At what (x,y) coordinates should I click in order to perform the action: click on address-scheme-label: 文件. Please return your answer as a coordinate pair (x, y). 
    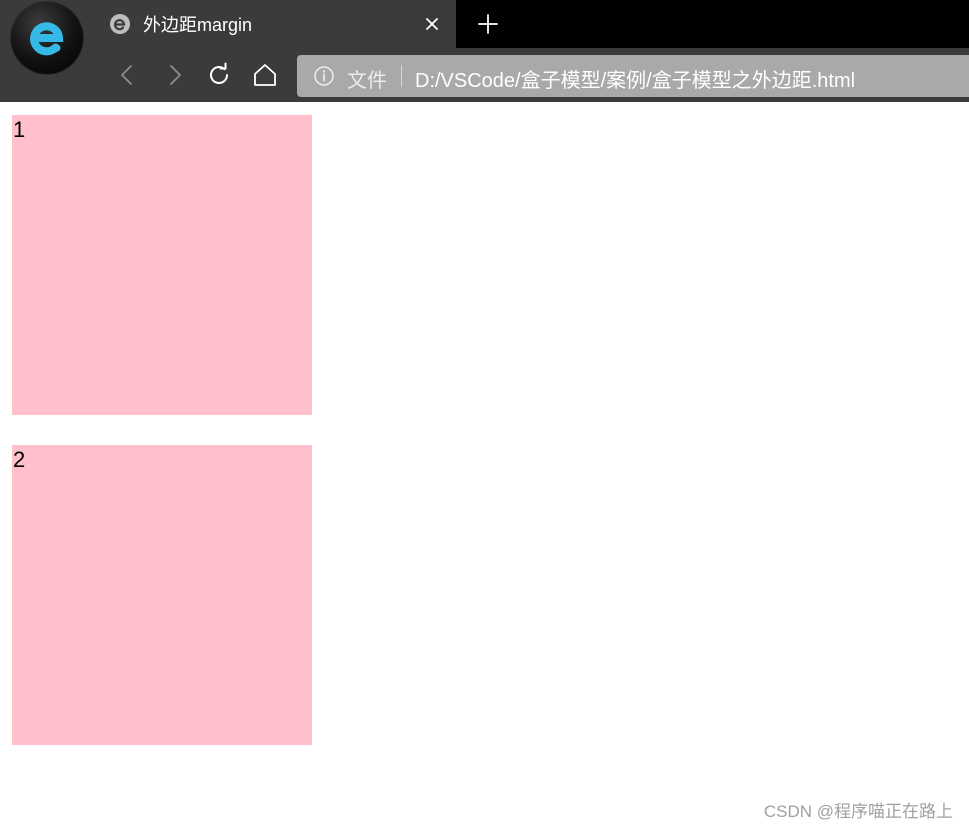
    Looking at the image, I should click on (367, 81).